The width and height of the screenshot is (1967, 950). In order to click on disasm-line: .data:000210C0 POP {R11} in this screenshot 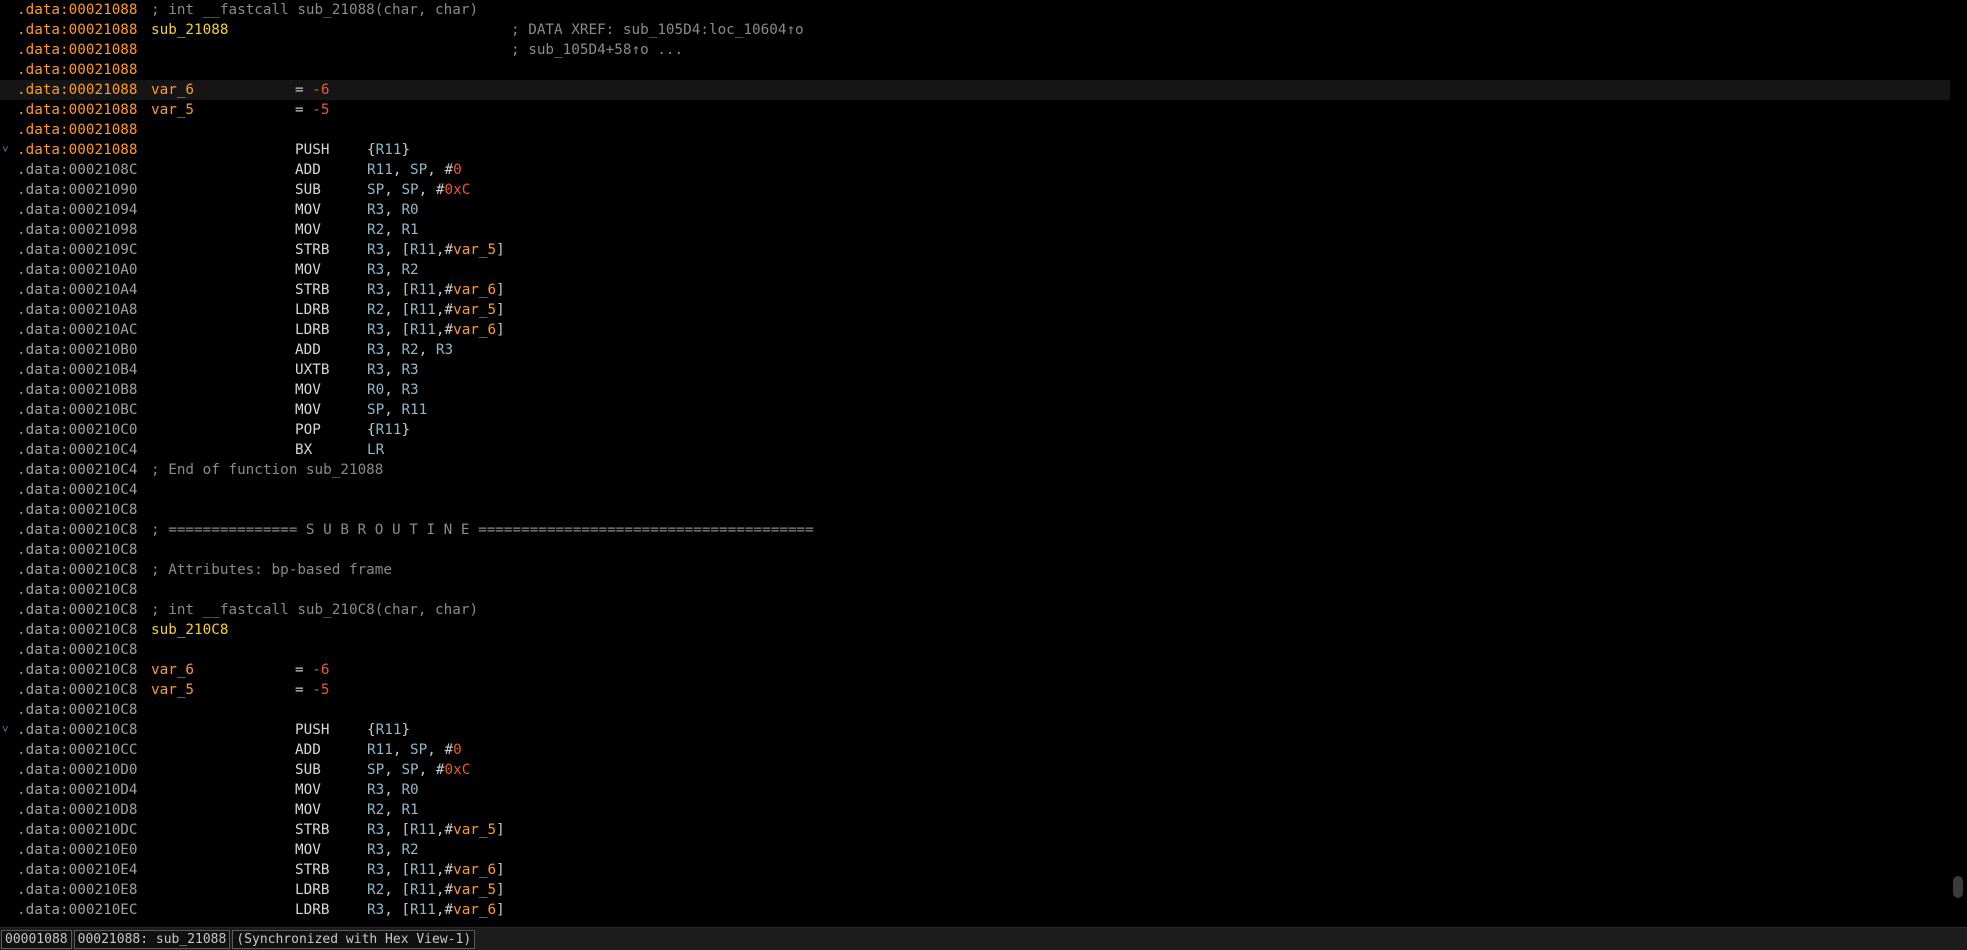, I will do `click(975, 430)`.